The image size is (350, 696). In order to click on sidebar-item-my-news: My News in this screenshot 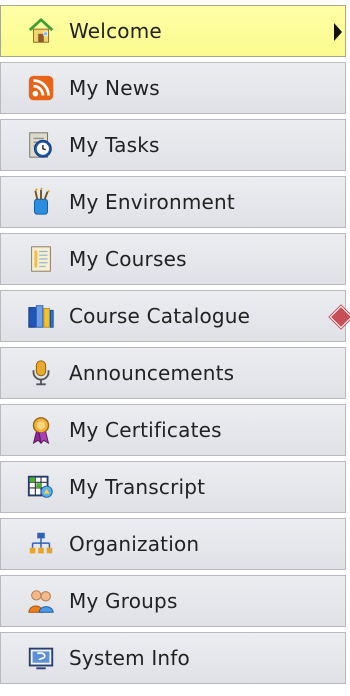, I will do `click(173, 88)`.